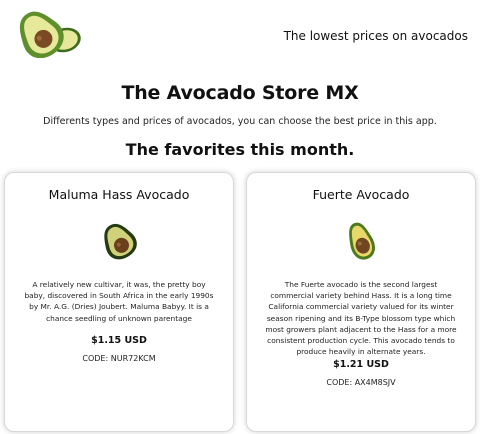  What do you see at coordinates (361, 382) in the screenshot?
I see `product-code: CODE: AX4M8SJV` at bounding box center [361, 382].